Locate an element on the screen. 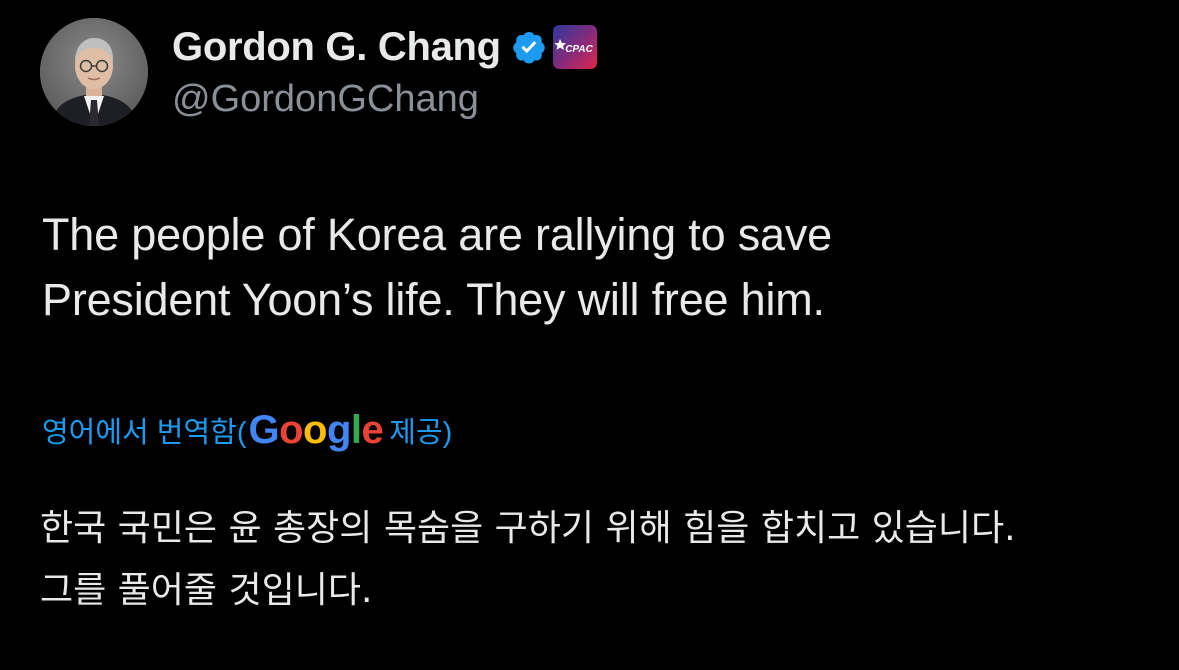 The height and width of the screenshot is (670, 1179). author-display-name: Gordon G. Chang is located at coordinates (336, 47).